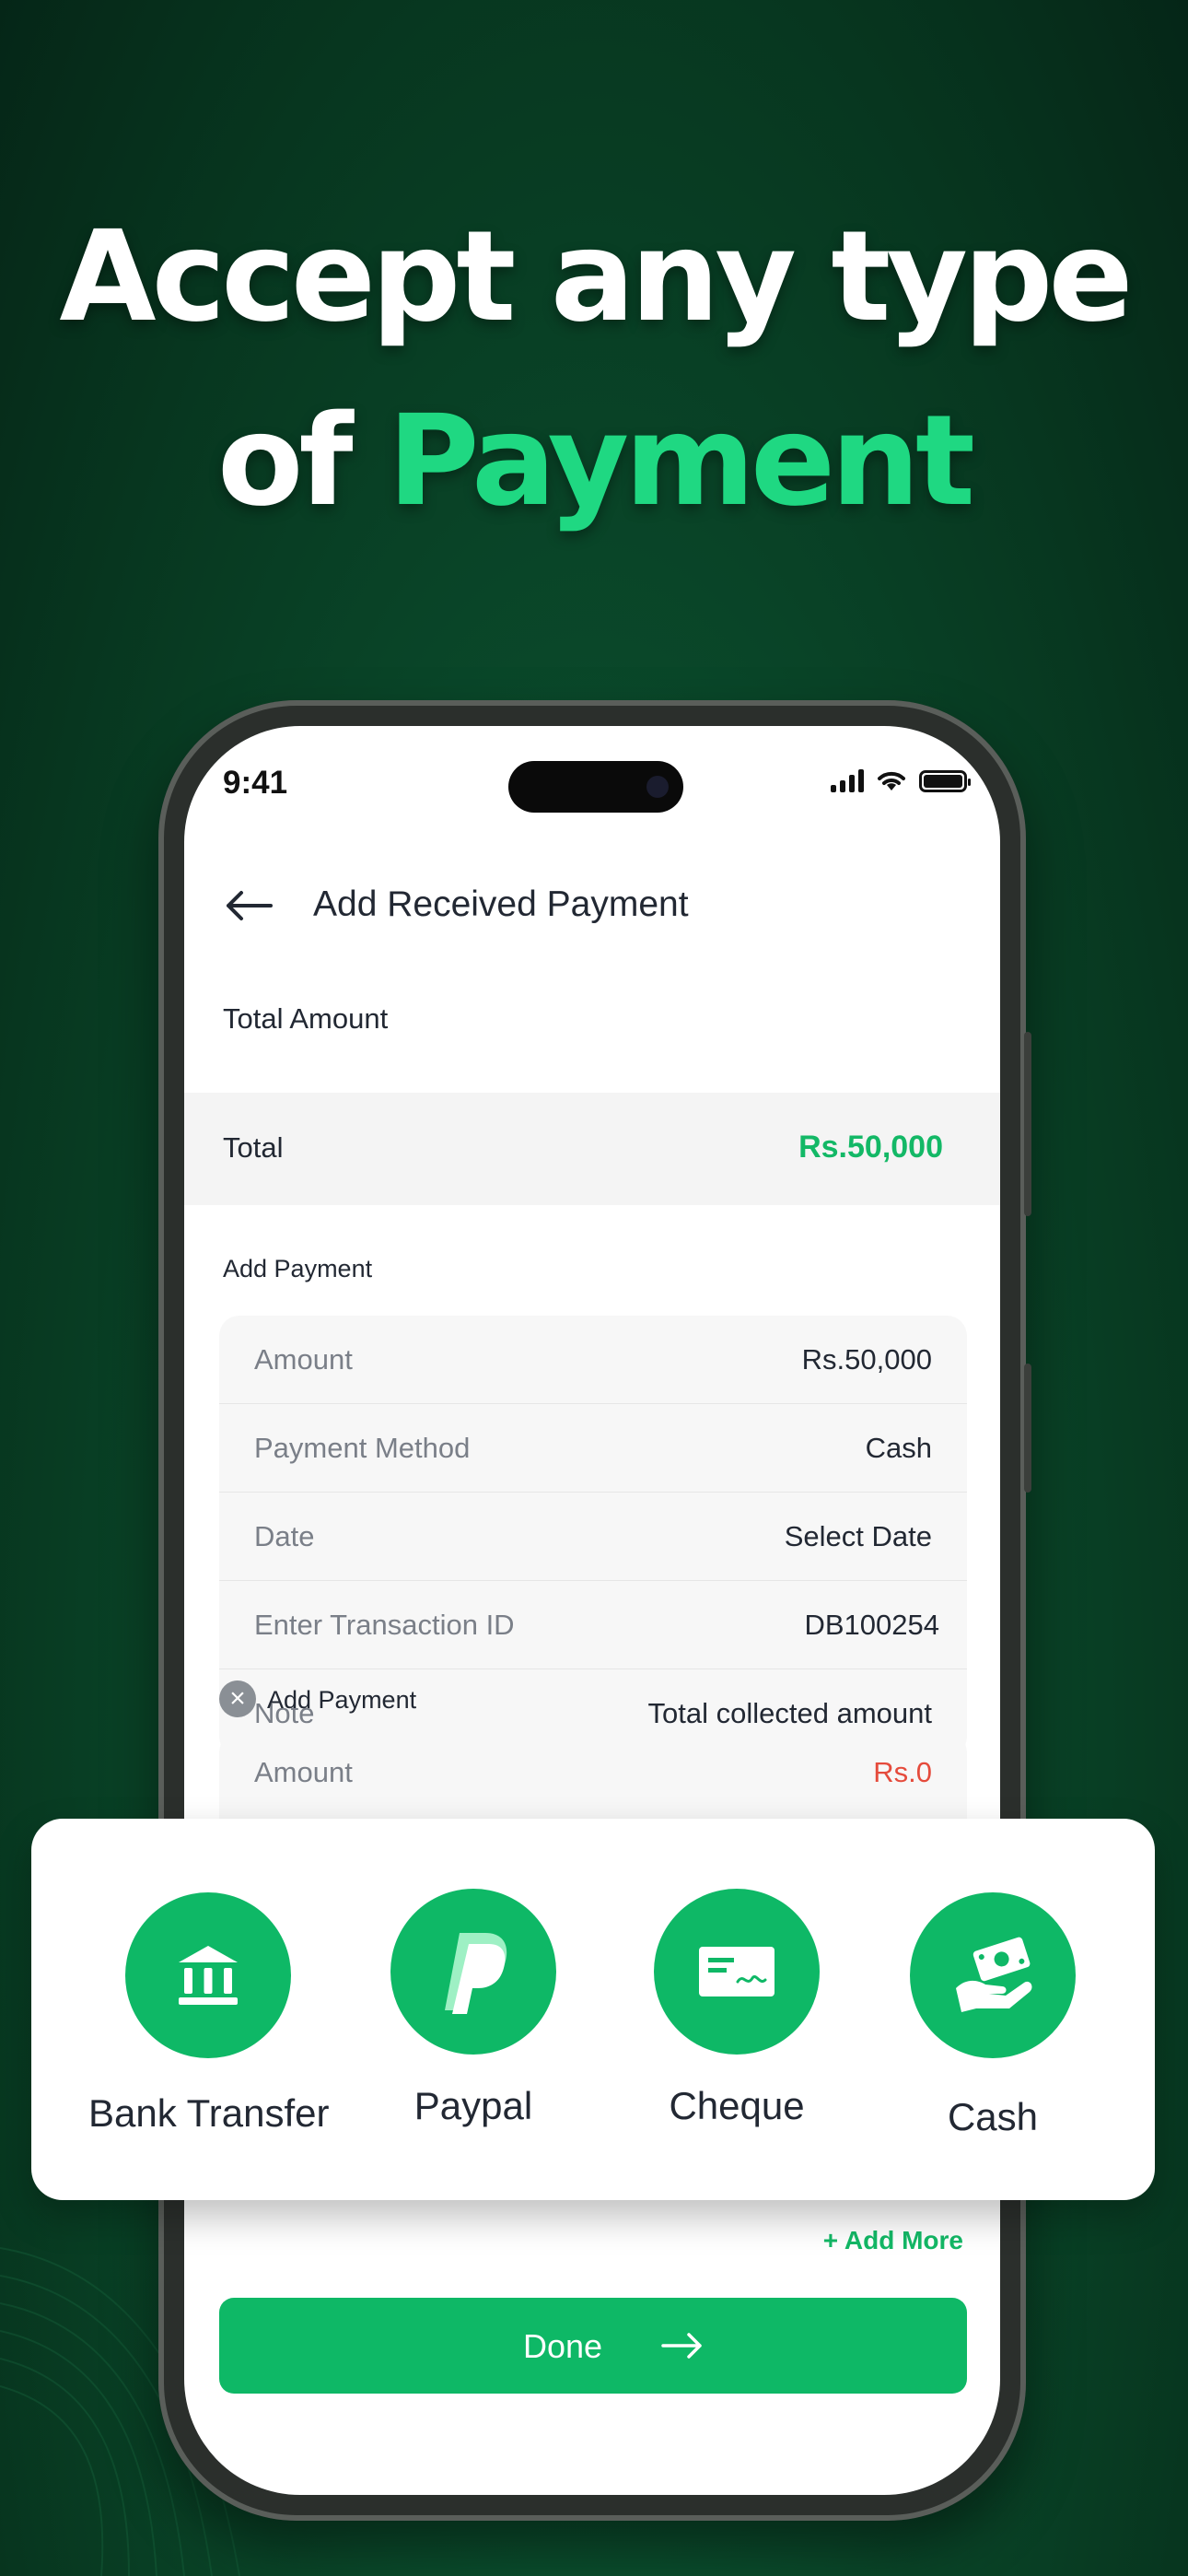 Image resolution: width=1188 pixels, height=2576 pixels. I want to click on date-label: Date, so click(284, 1536).